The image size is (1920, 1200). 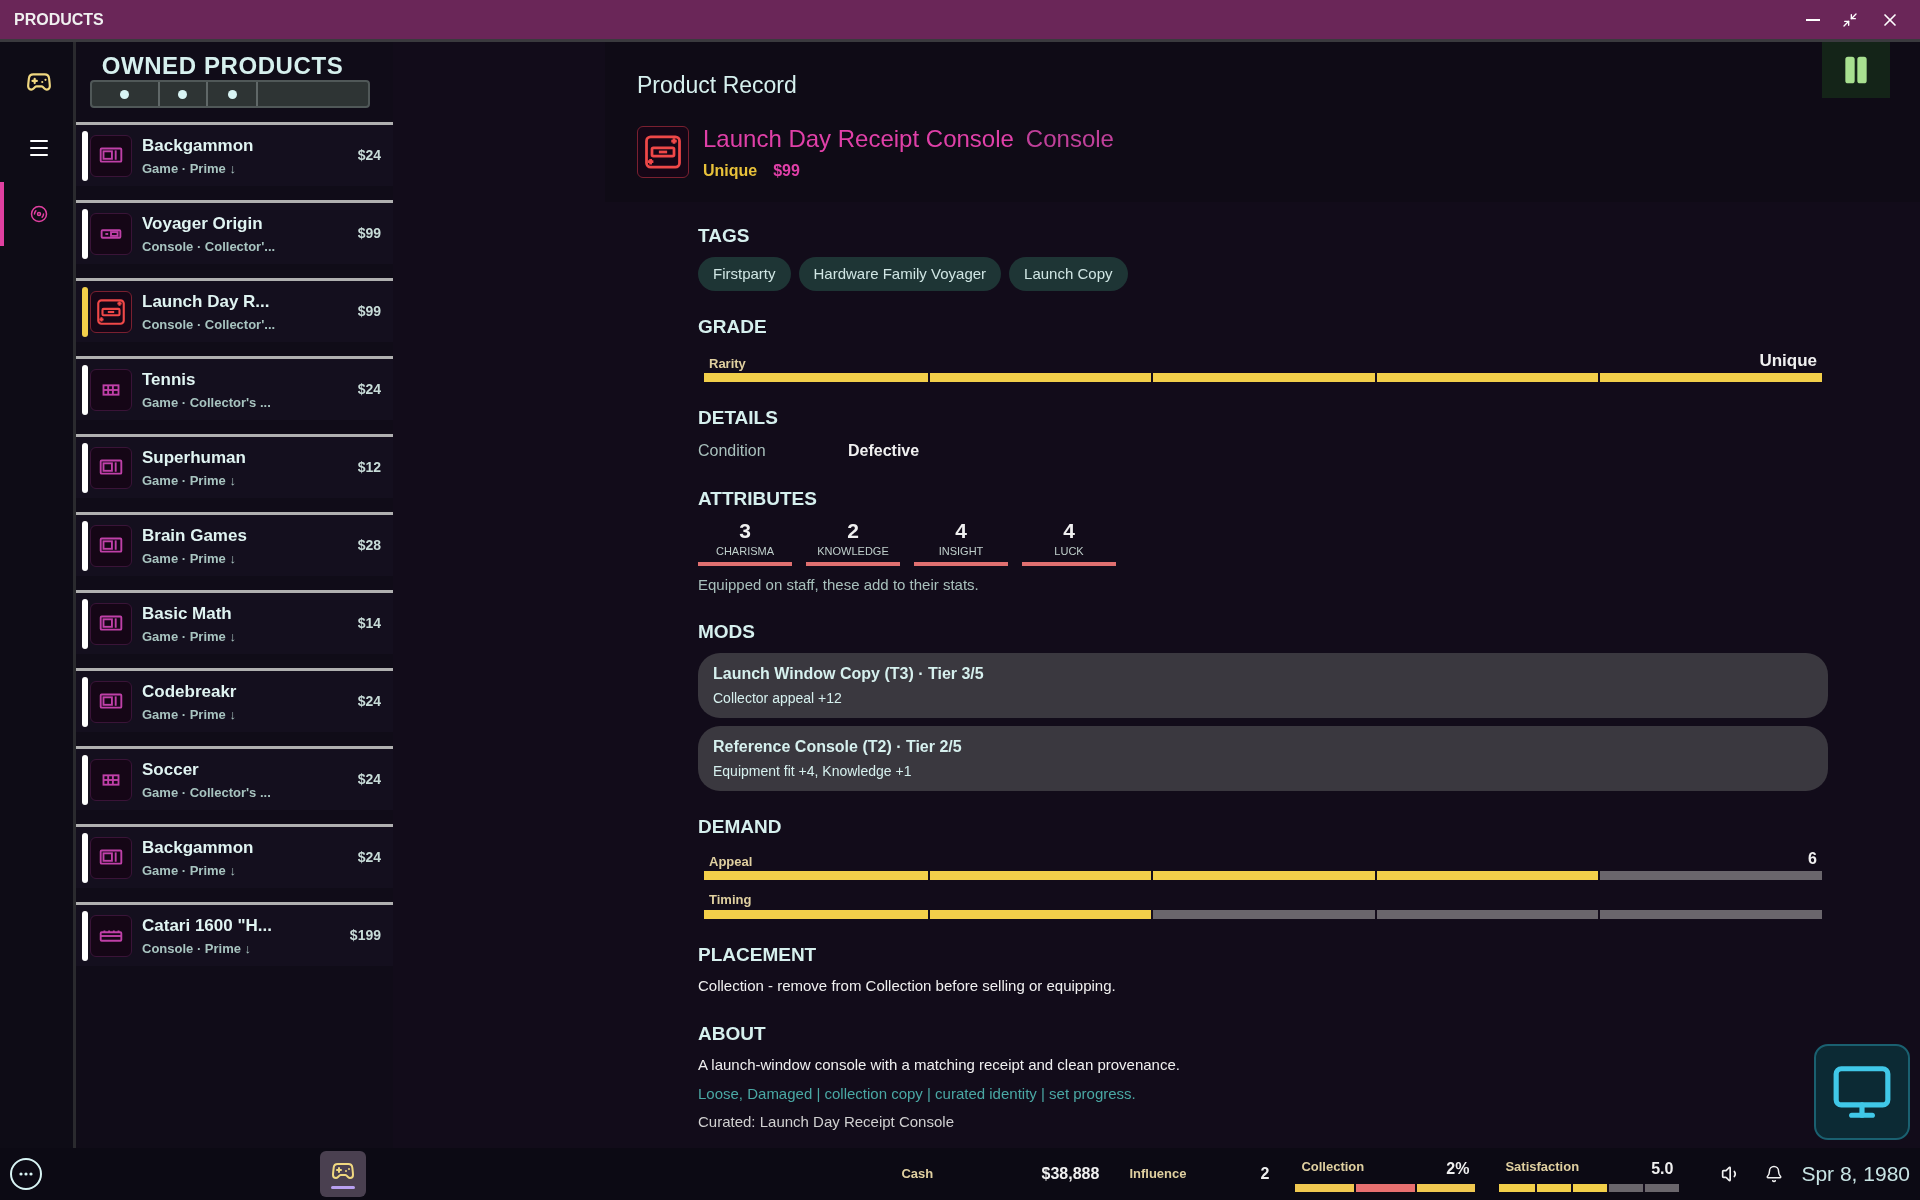 What do you see at coordinates (724, 236) in the screenshot?
I see `section-heading: TAGS` at bounding box center [724, 236].